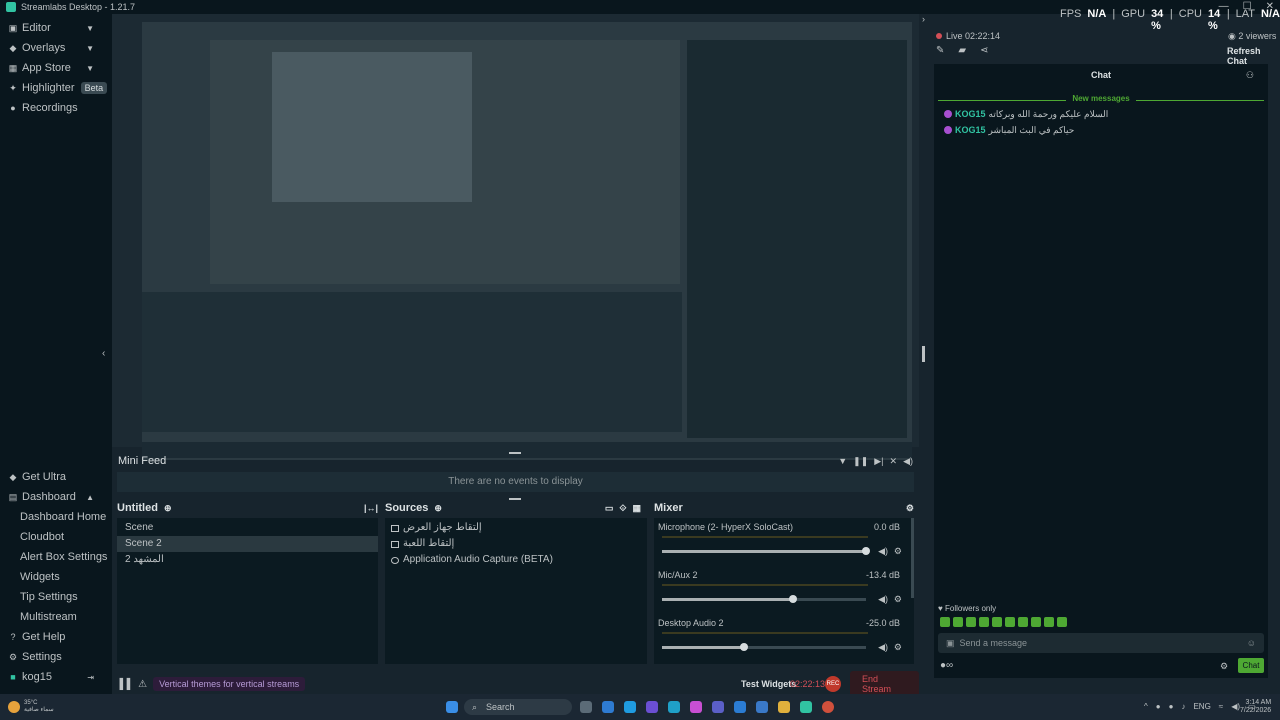  What do you see at coordinates (452, 707) in the screenshot?
I see `start-icon` at bounding box center [452, 707].